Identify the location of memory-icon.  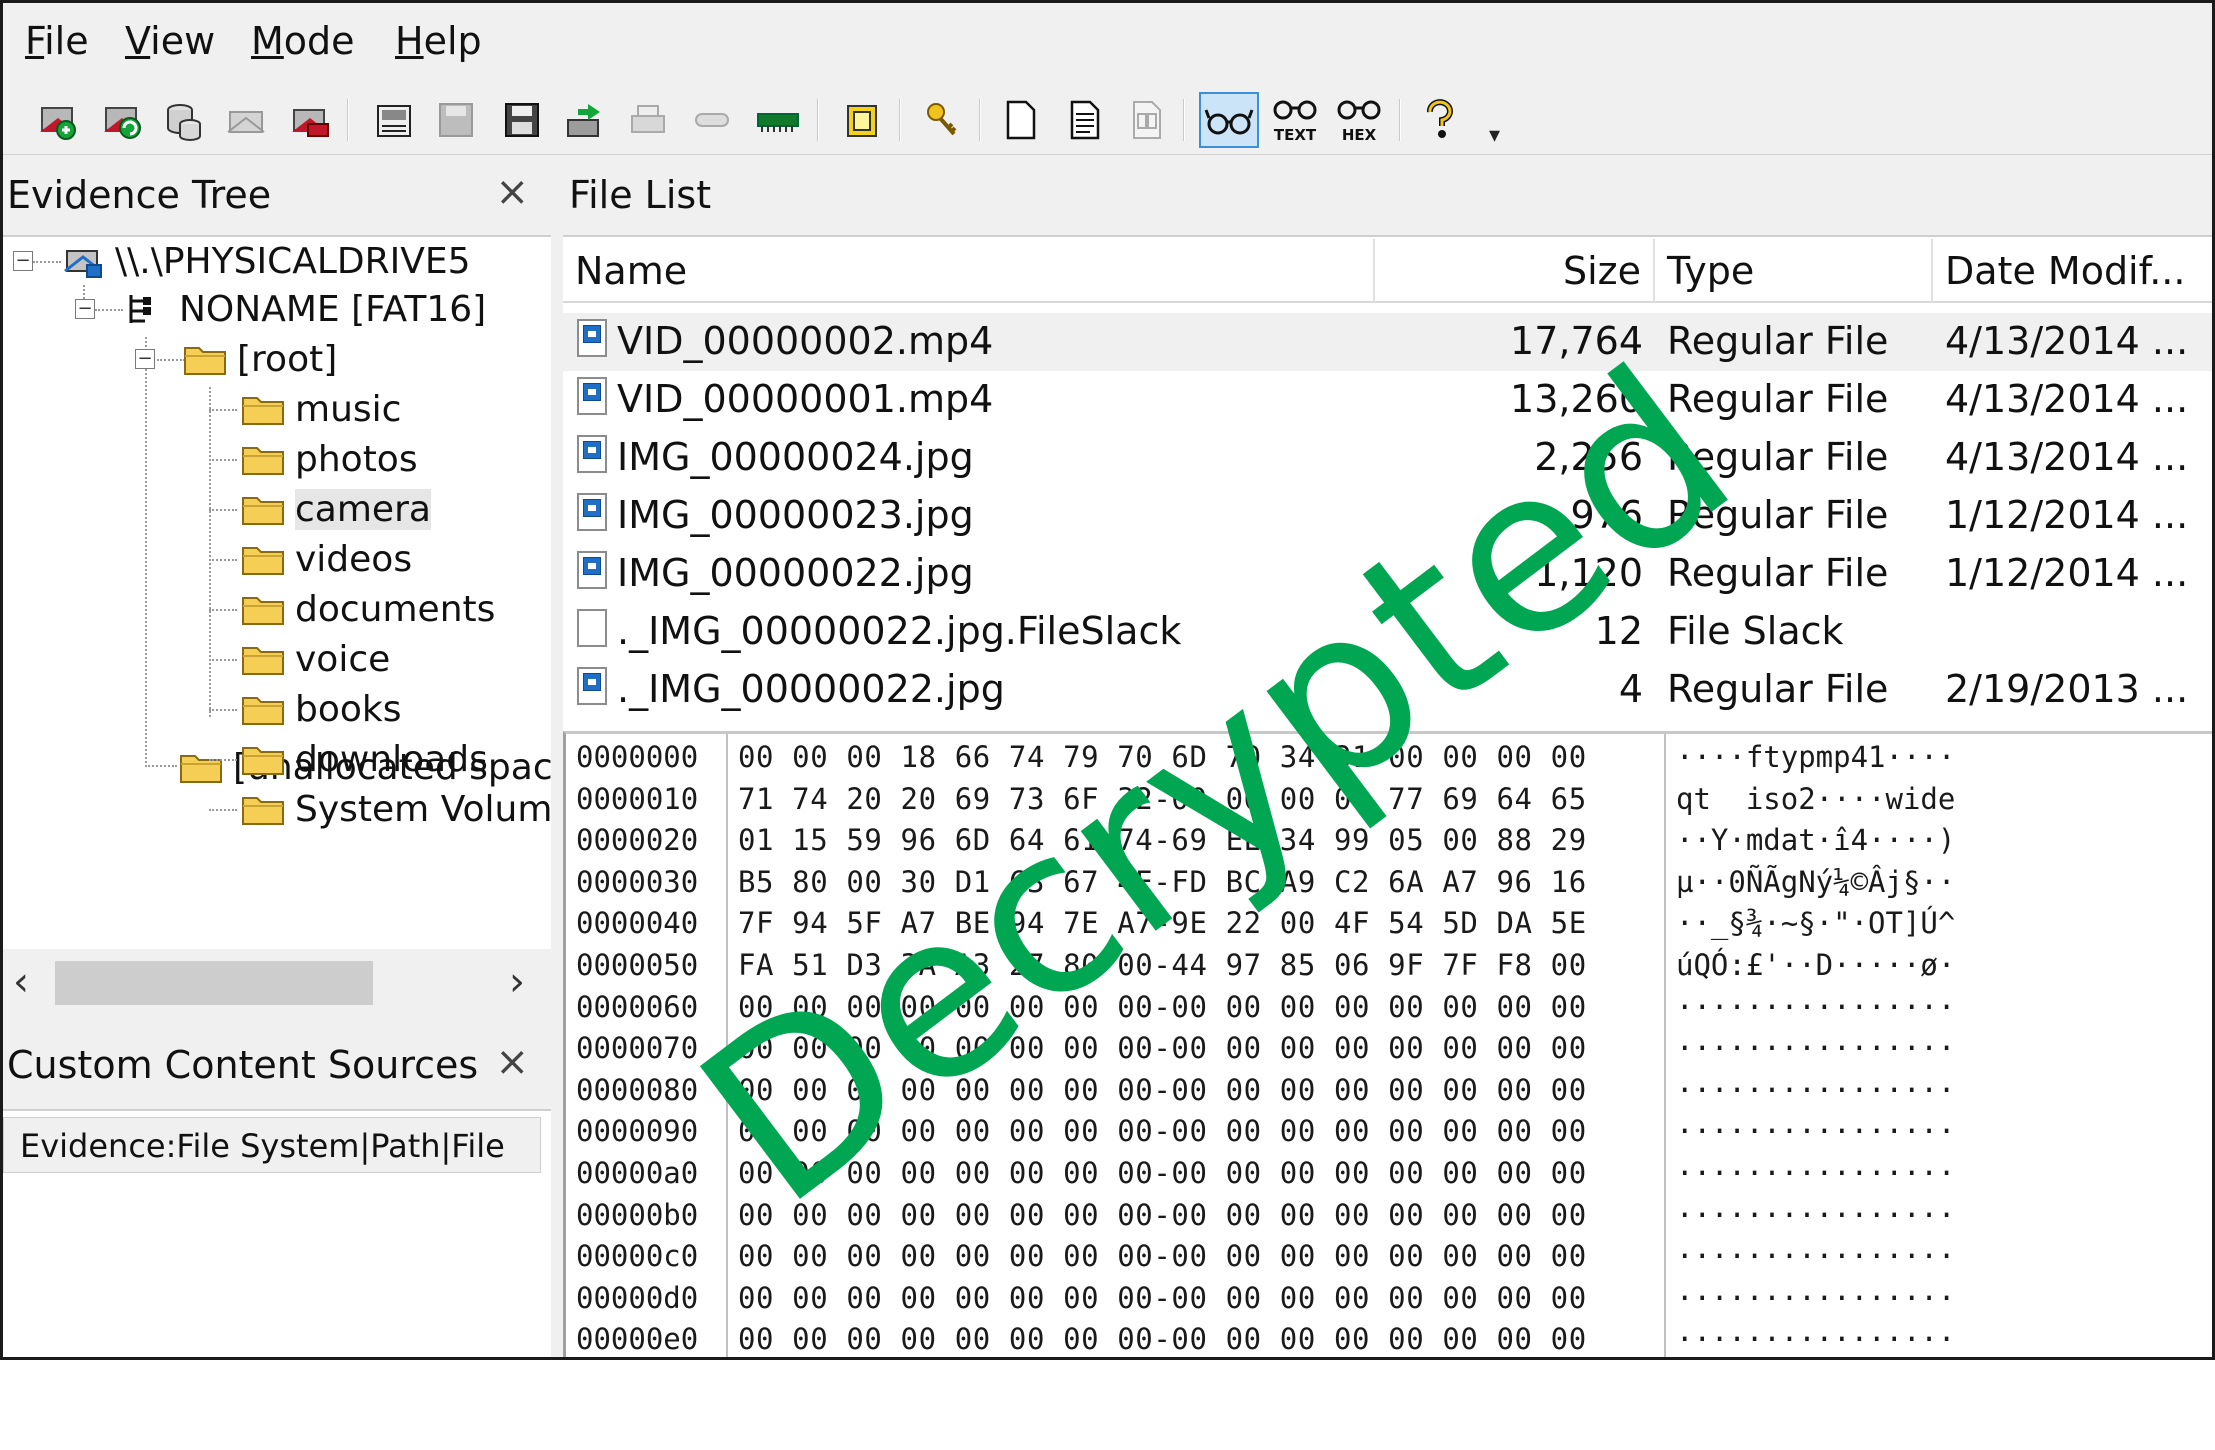
(778, 120).